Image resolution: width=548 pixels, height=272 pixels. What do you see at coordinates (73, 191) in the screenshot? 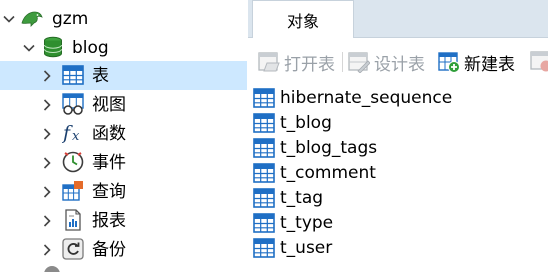
I see `query-table-icon` at bounding box center [73, 191].